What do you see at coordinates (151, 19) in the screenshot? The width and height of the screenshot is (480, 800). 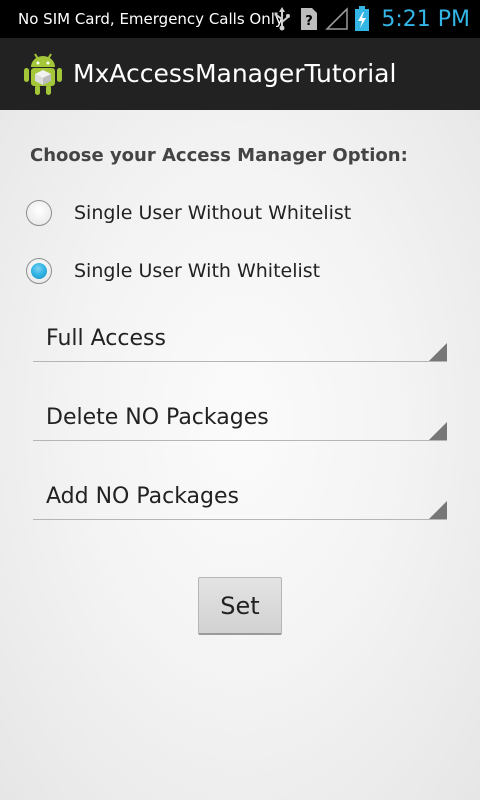 I see `carrier-status-text: No SIM Card, Emergency Calls Only` at bounding box center [151, 19].